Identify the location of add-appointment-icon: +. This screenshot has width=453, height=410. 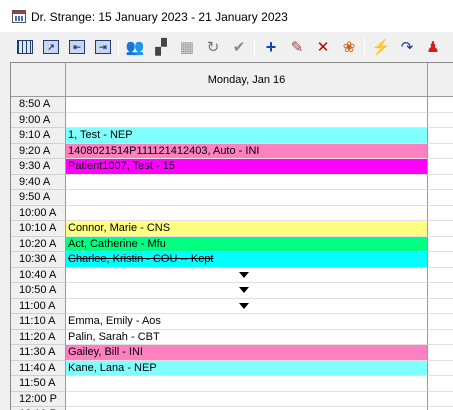
(271, 47).